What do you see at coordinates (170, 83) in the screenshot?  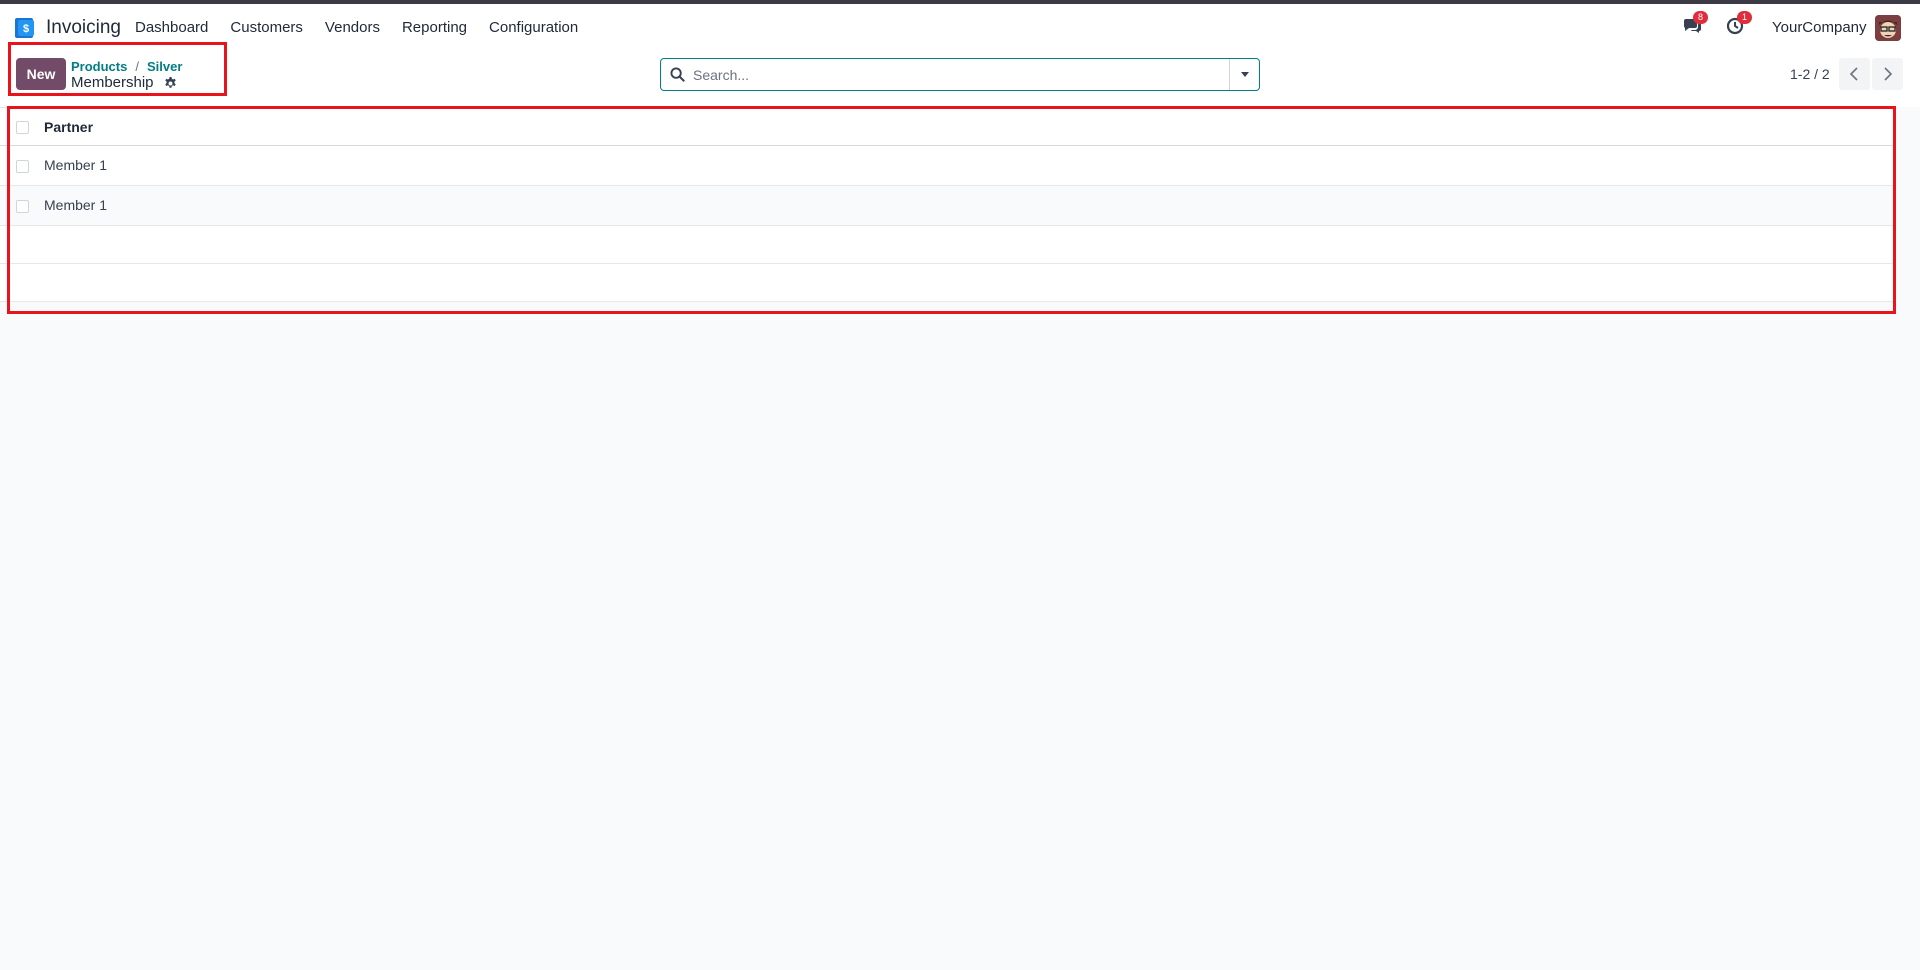 I see `gear-icon` at bounding box center [170, 83].